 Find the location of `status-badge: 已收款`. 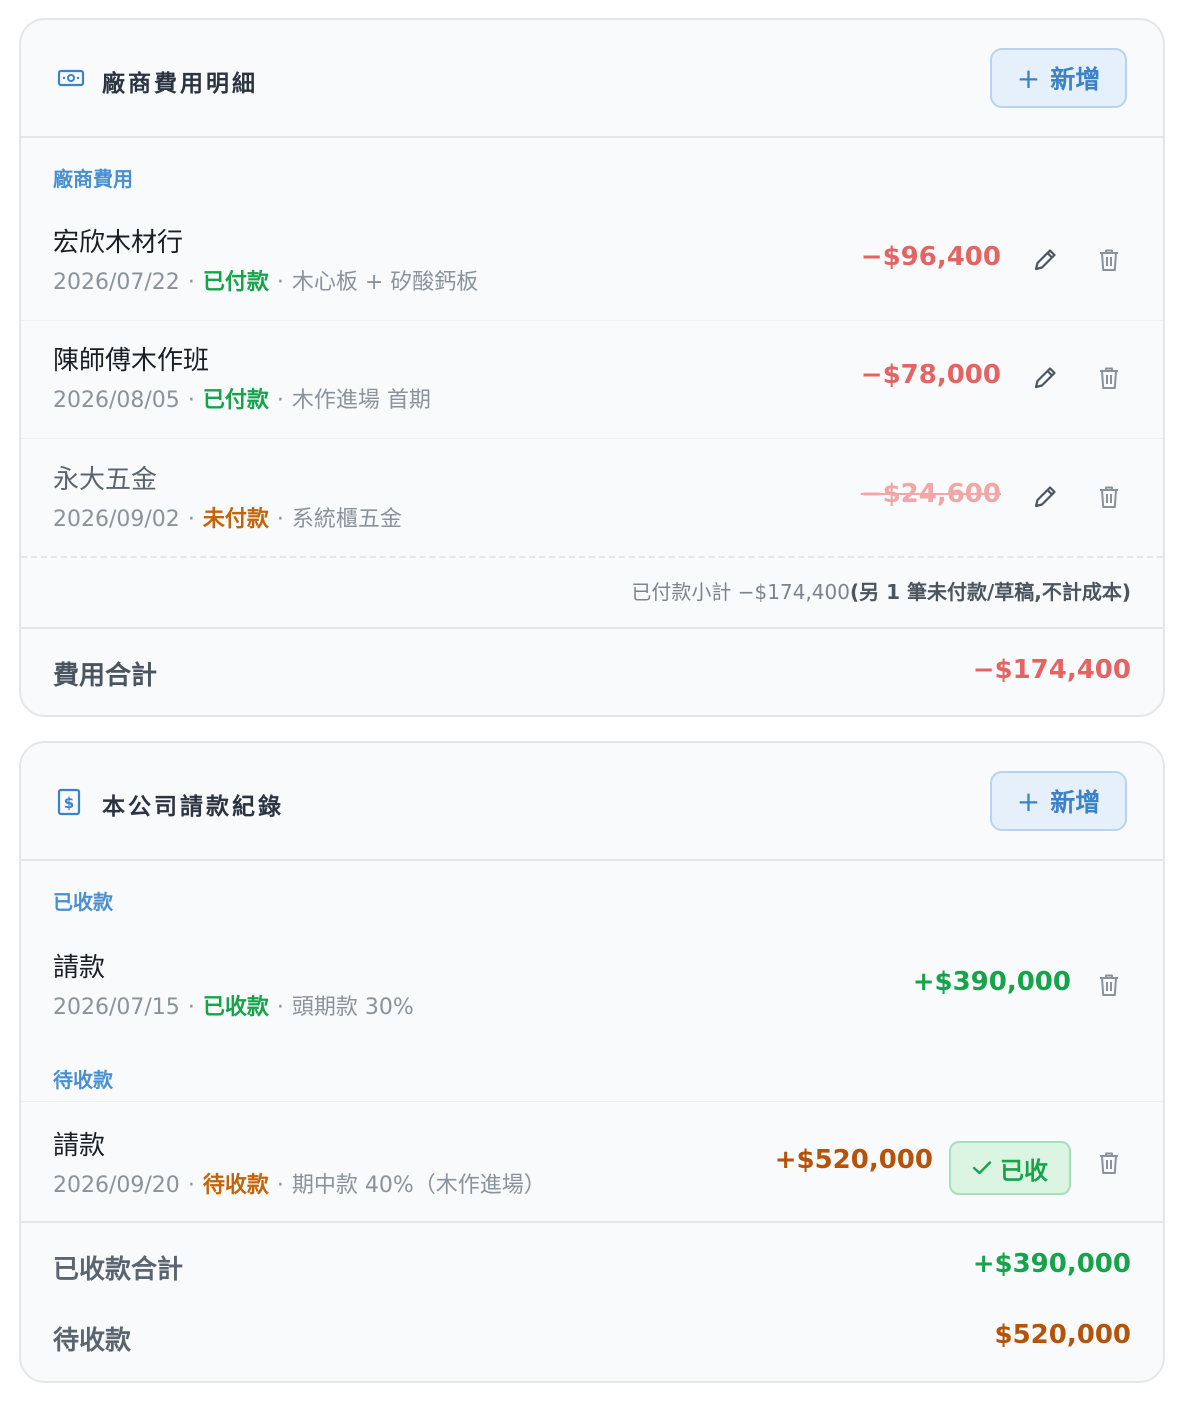

status-badge: 已收款 is located at coordinates (235, 1007).